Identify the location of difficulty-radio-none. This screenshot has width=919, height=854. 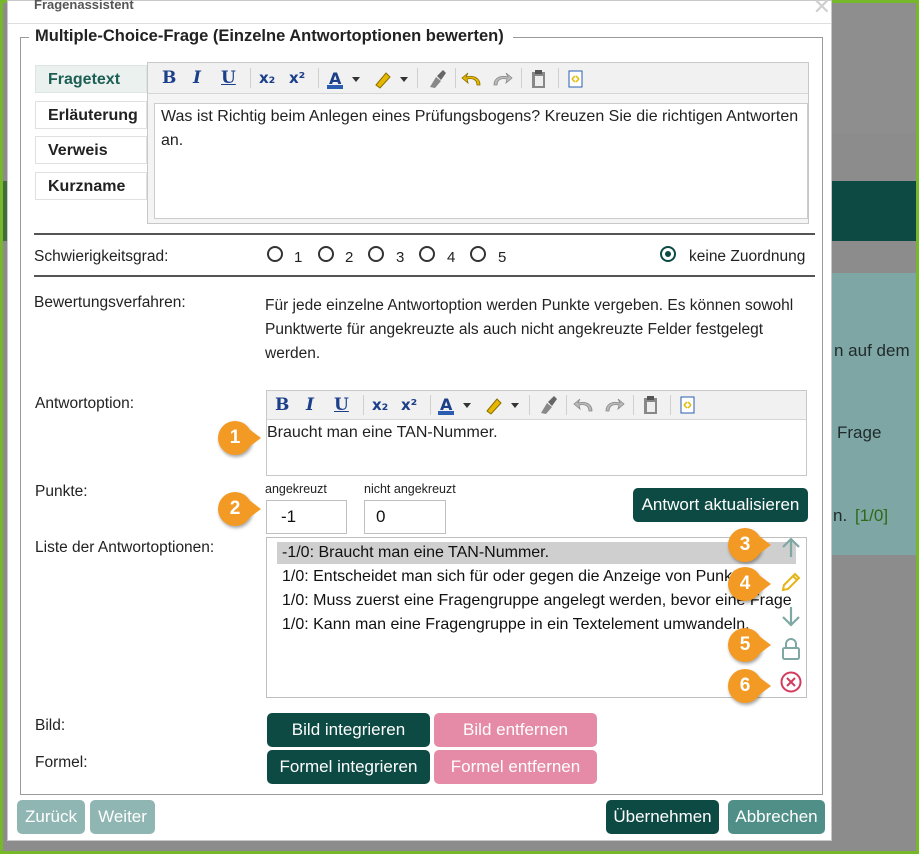
(668, 254).